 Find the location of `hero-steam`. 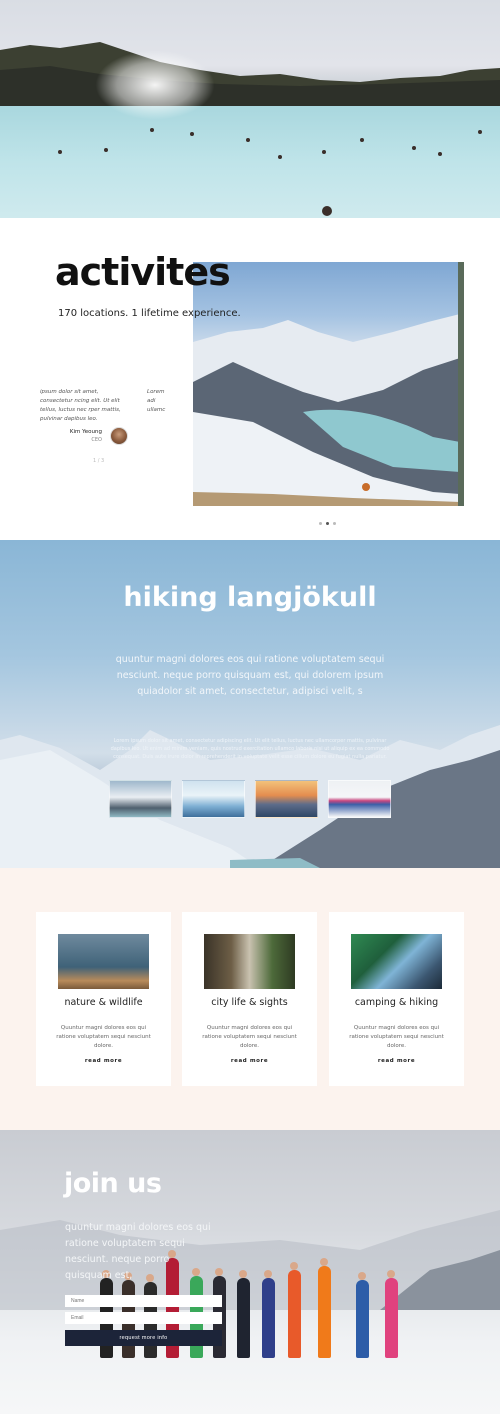

hero-steam is located at coordinates (155, 85).